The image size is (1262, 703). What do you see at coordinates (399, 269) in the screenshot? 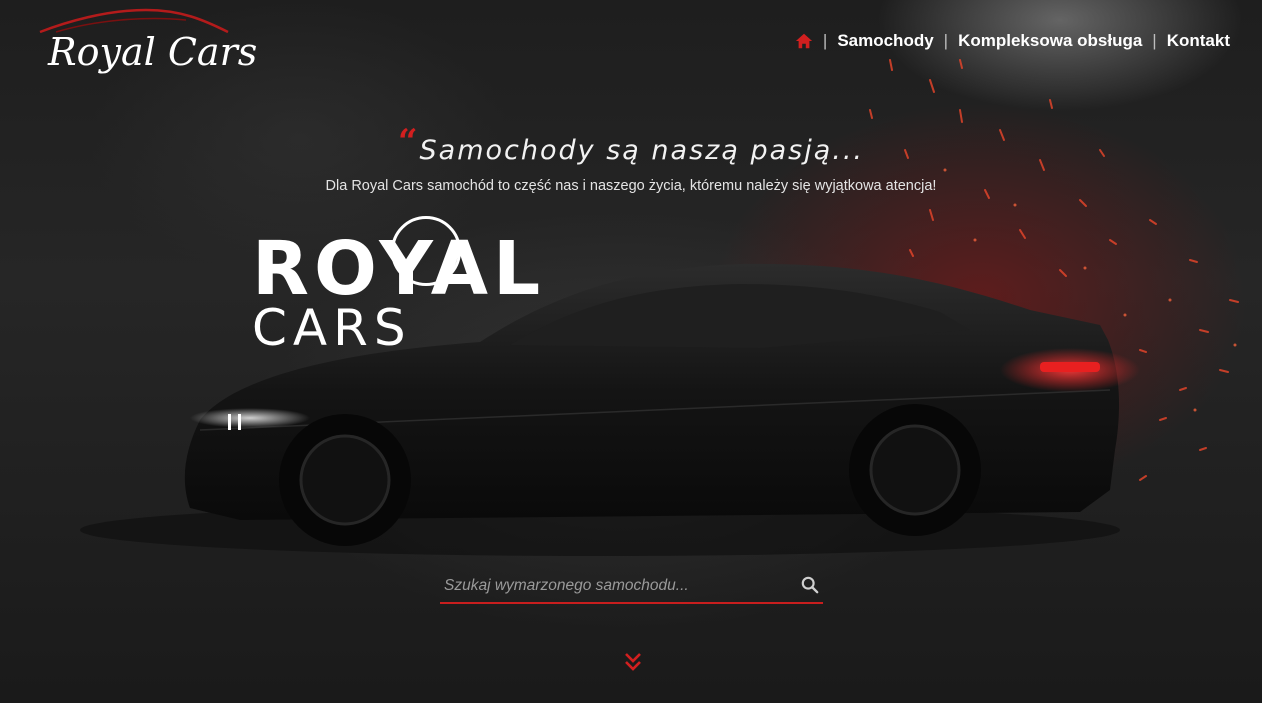
I see `brand-royal: ROYAL` at bounding box center [399, 269].